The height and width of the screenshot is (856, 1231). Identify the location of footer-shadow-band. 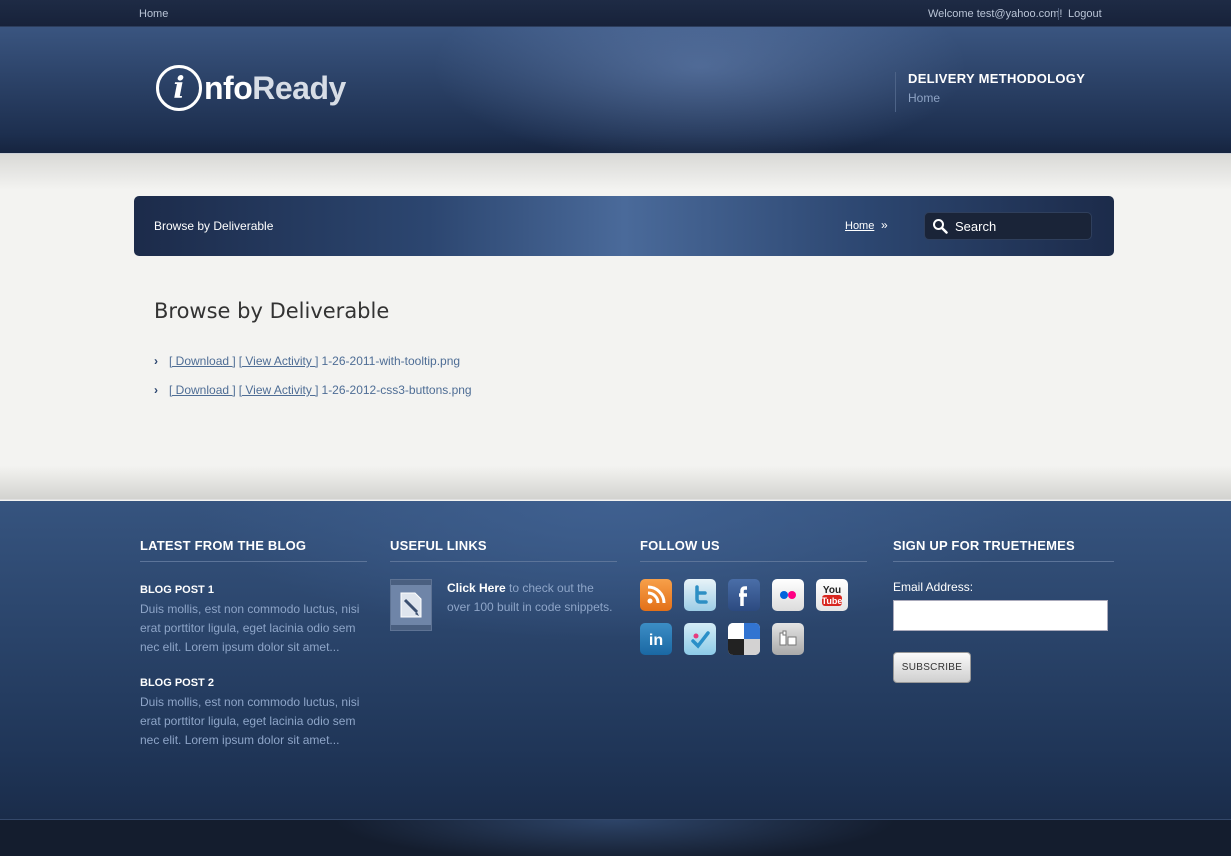
(615, 483).